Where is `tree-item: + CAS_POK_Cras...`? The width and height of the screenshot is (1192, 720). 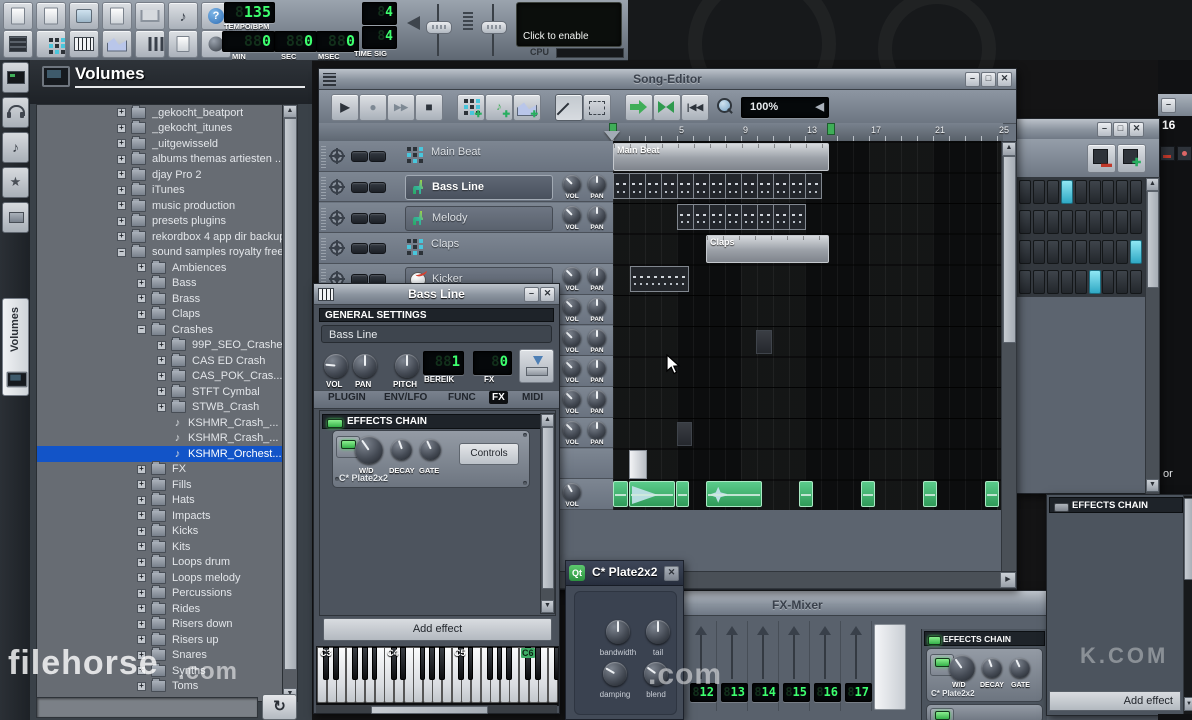 tree-item: + CAS_POK_Cras... is located at coordinates (160, 376).